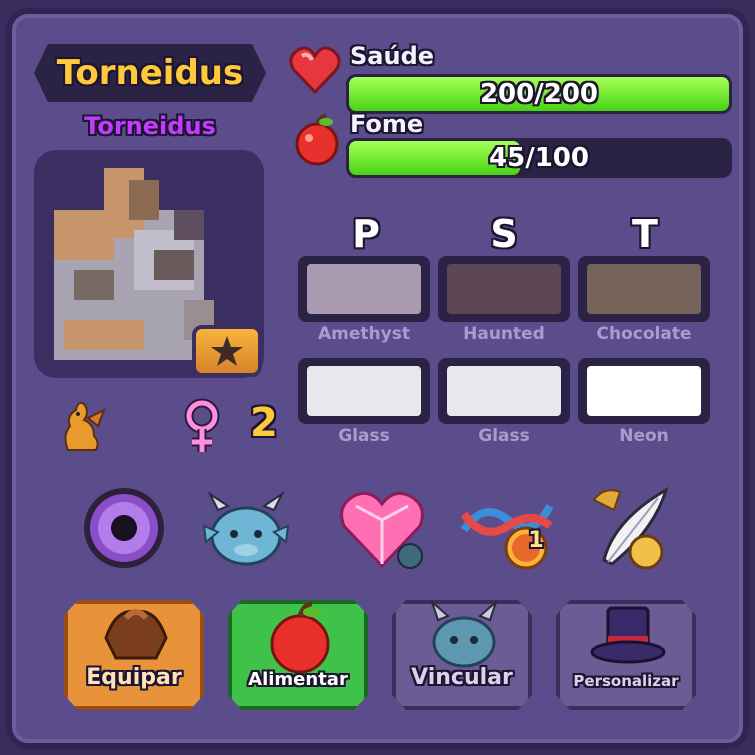 The image size is (755, 755). What do you see at coordinates (536, 540) in the screenshot?
I see `dna-medal-badge: 1` at bounding box center [536, 540].